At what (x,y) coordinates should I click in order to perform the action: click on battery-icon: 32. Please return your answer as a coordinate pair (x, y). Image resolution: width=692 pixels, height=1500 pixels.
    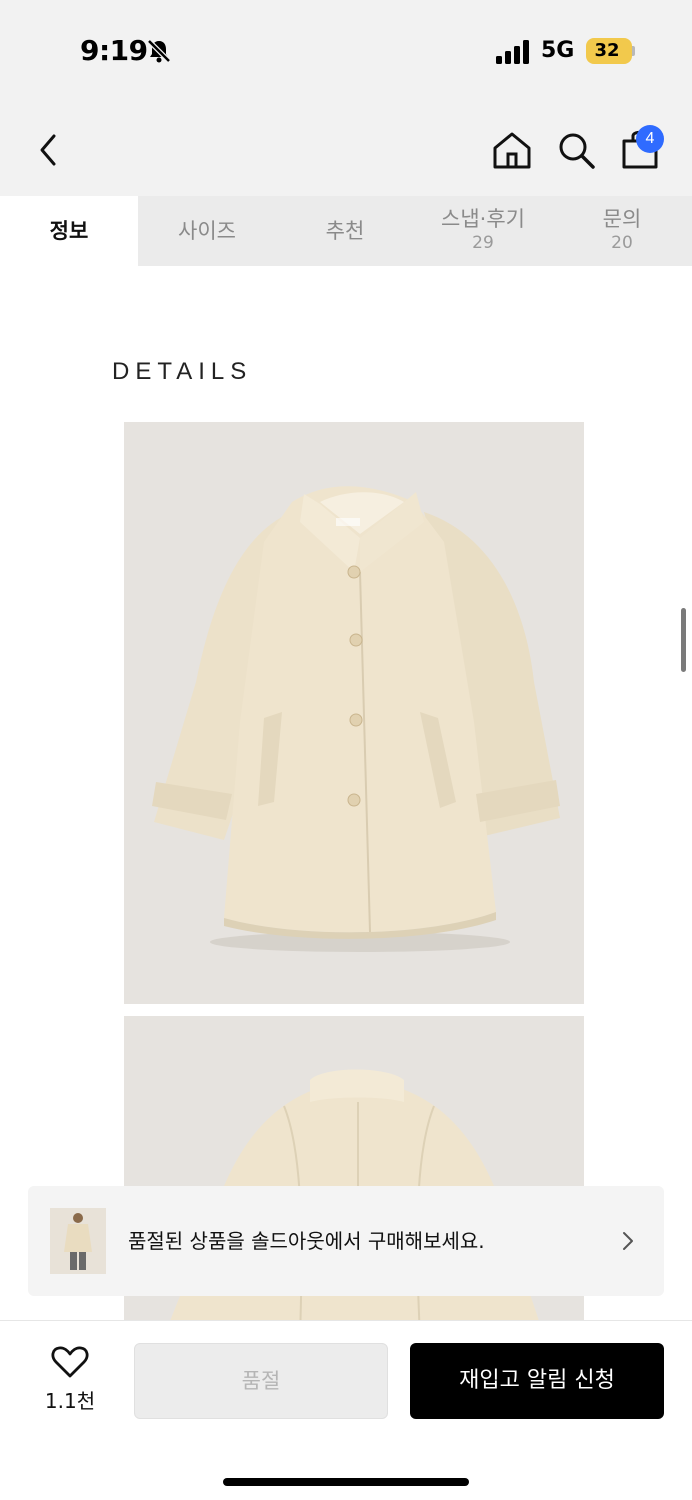
    Looking at the image, I should click on (609, 51).